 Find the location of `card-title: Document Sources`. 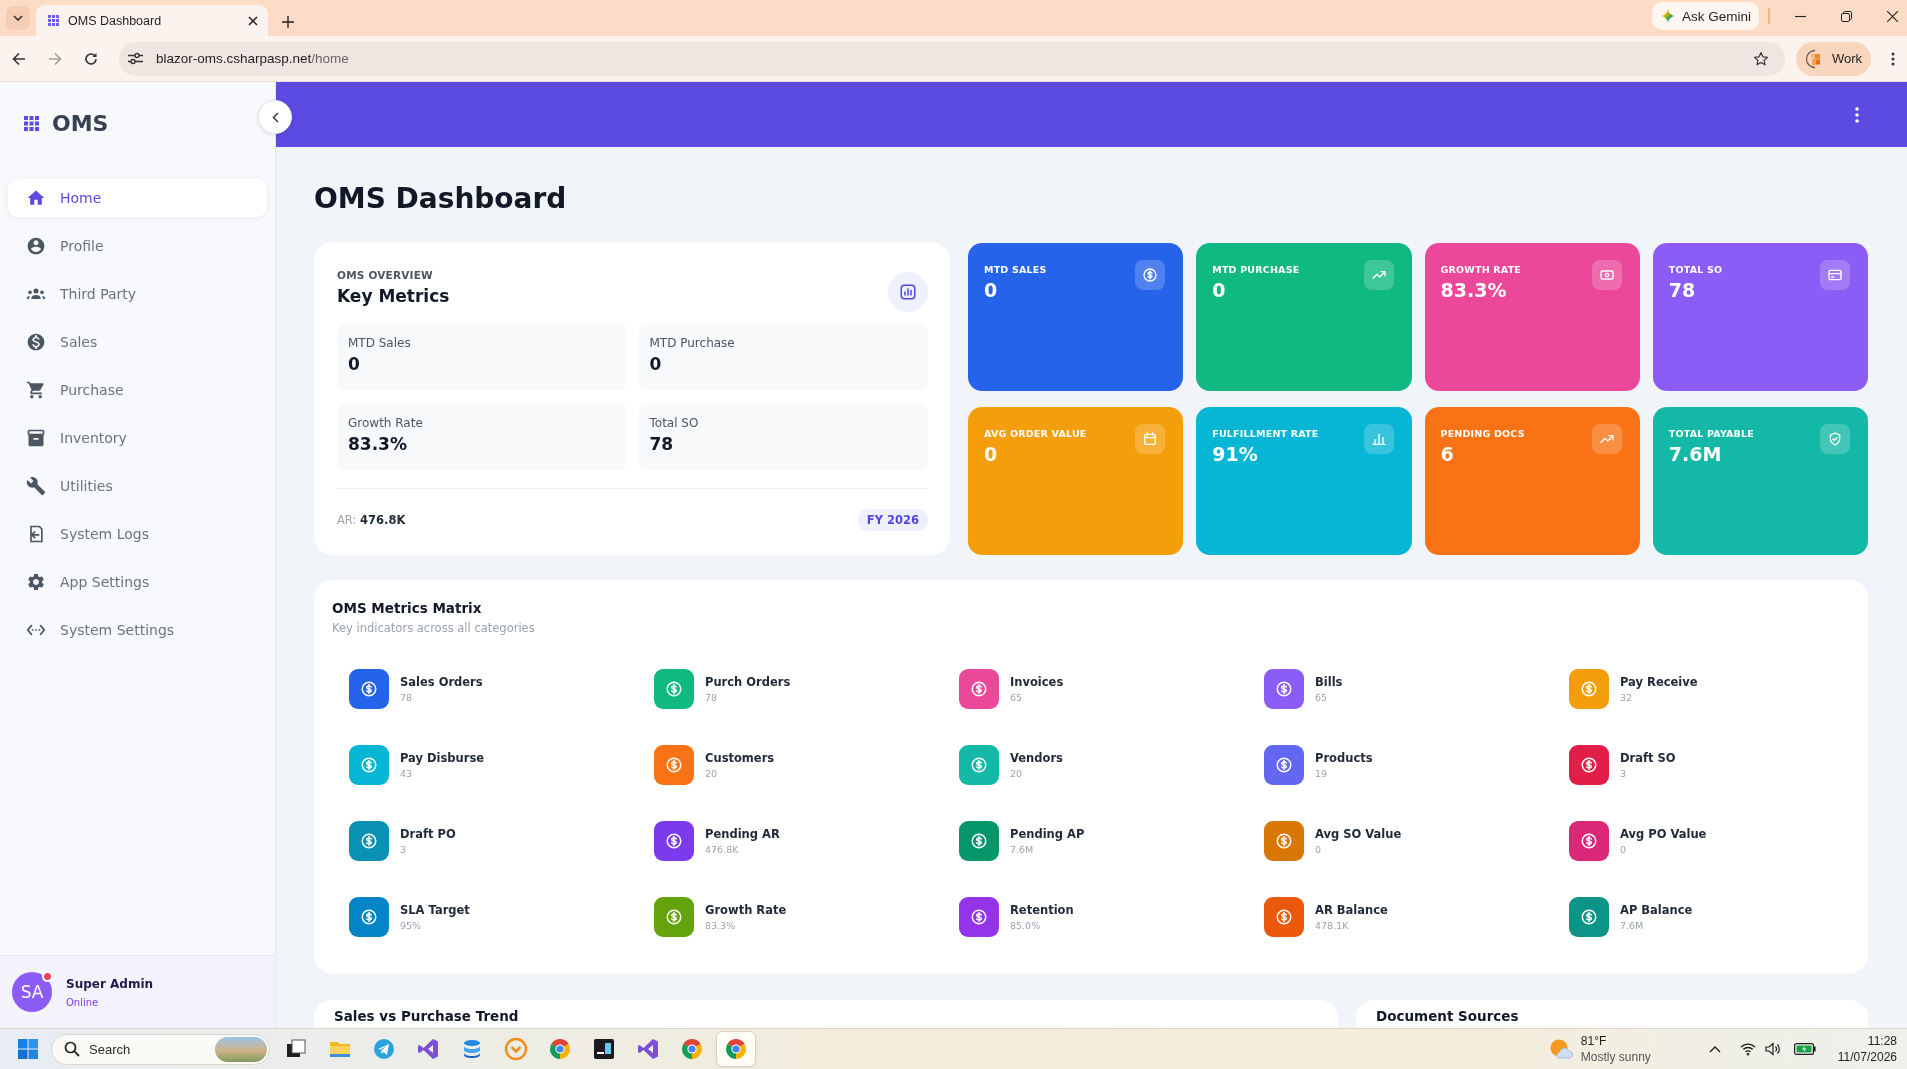

card-title: Document Sources is located at coordinates (1448, 1016).